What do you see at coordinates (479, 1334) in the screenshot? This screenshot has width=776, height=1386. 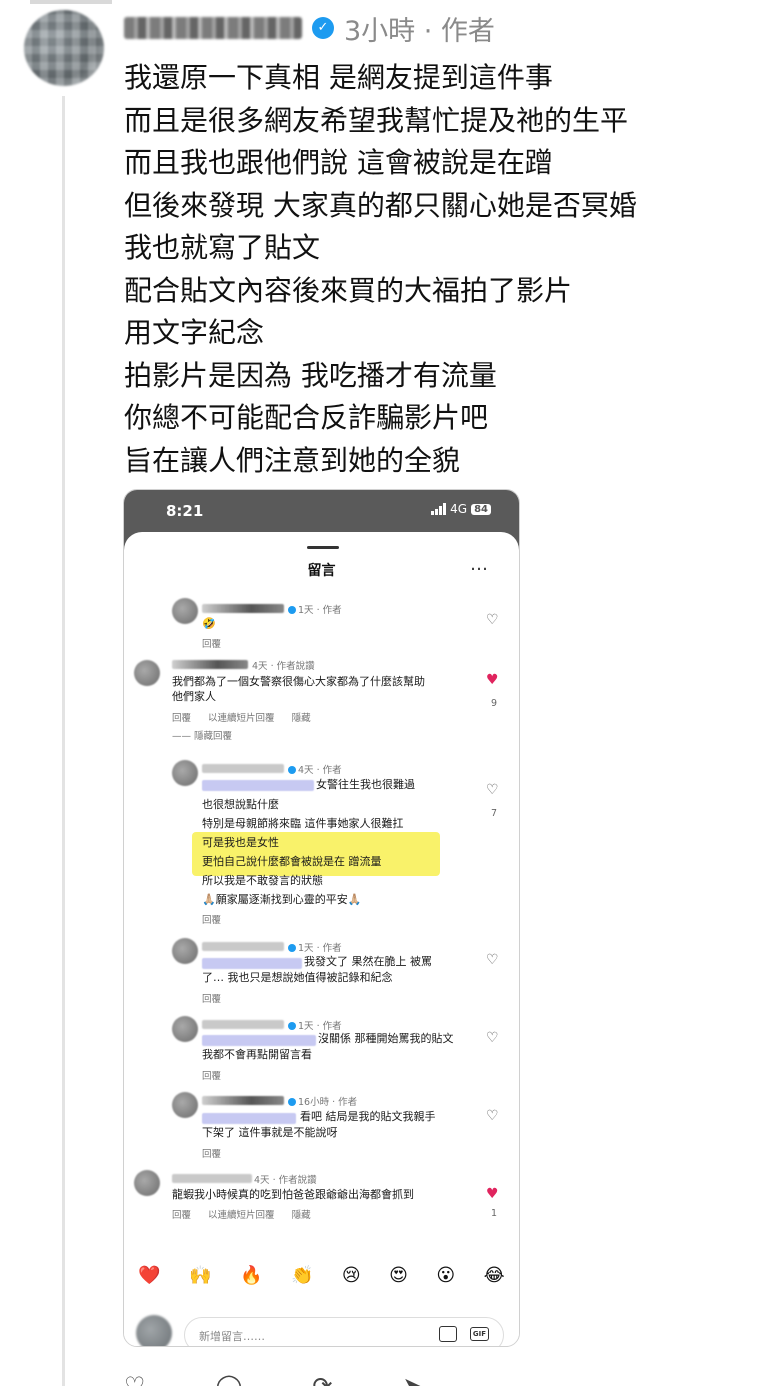 I see `gif-icon: GIF` at bounding box center [479, 1334].